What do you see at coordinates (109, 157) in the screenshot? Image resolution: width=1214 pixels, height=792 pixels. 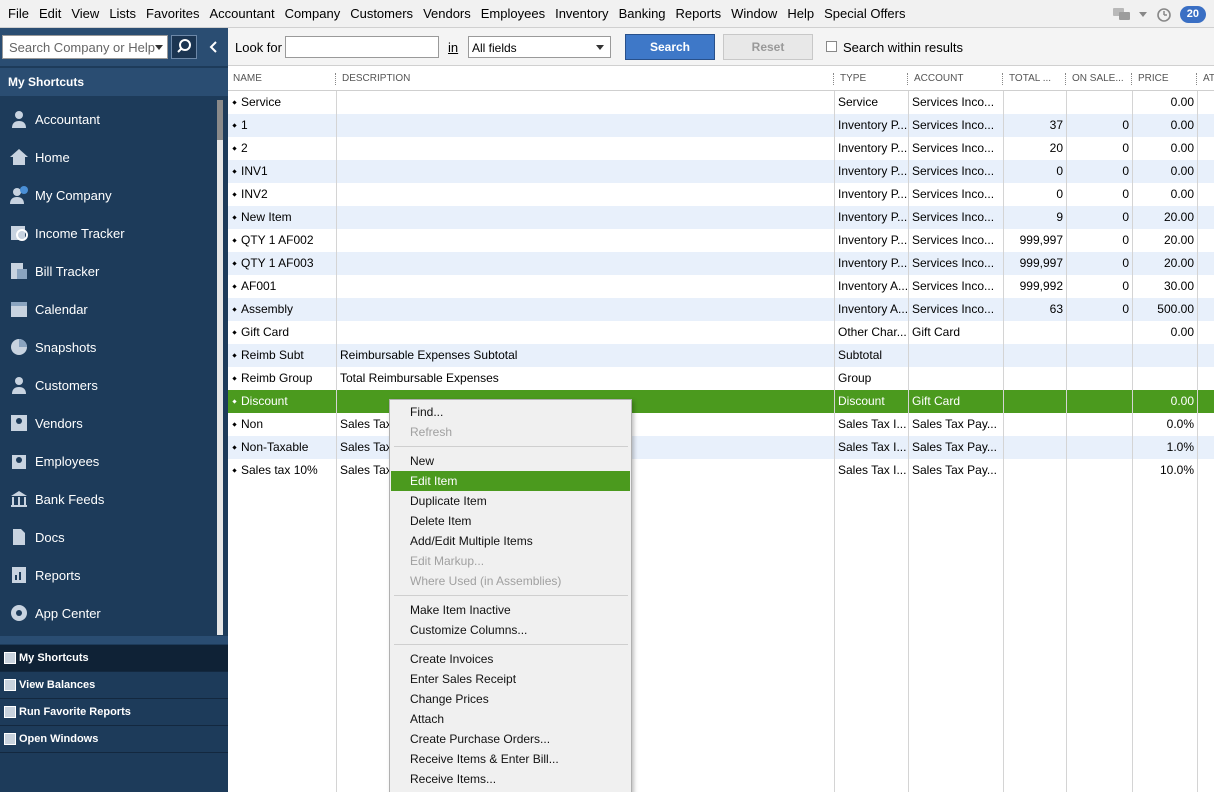 I see `sidebar-item-home: Home` at bounding box center [109, 157].